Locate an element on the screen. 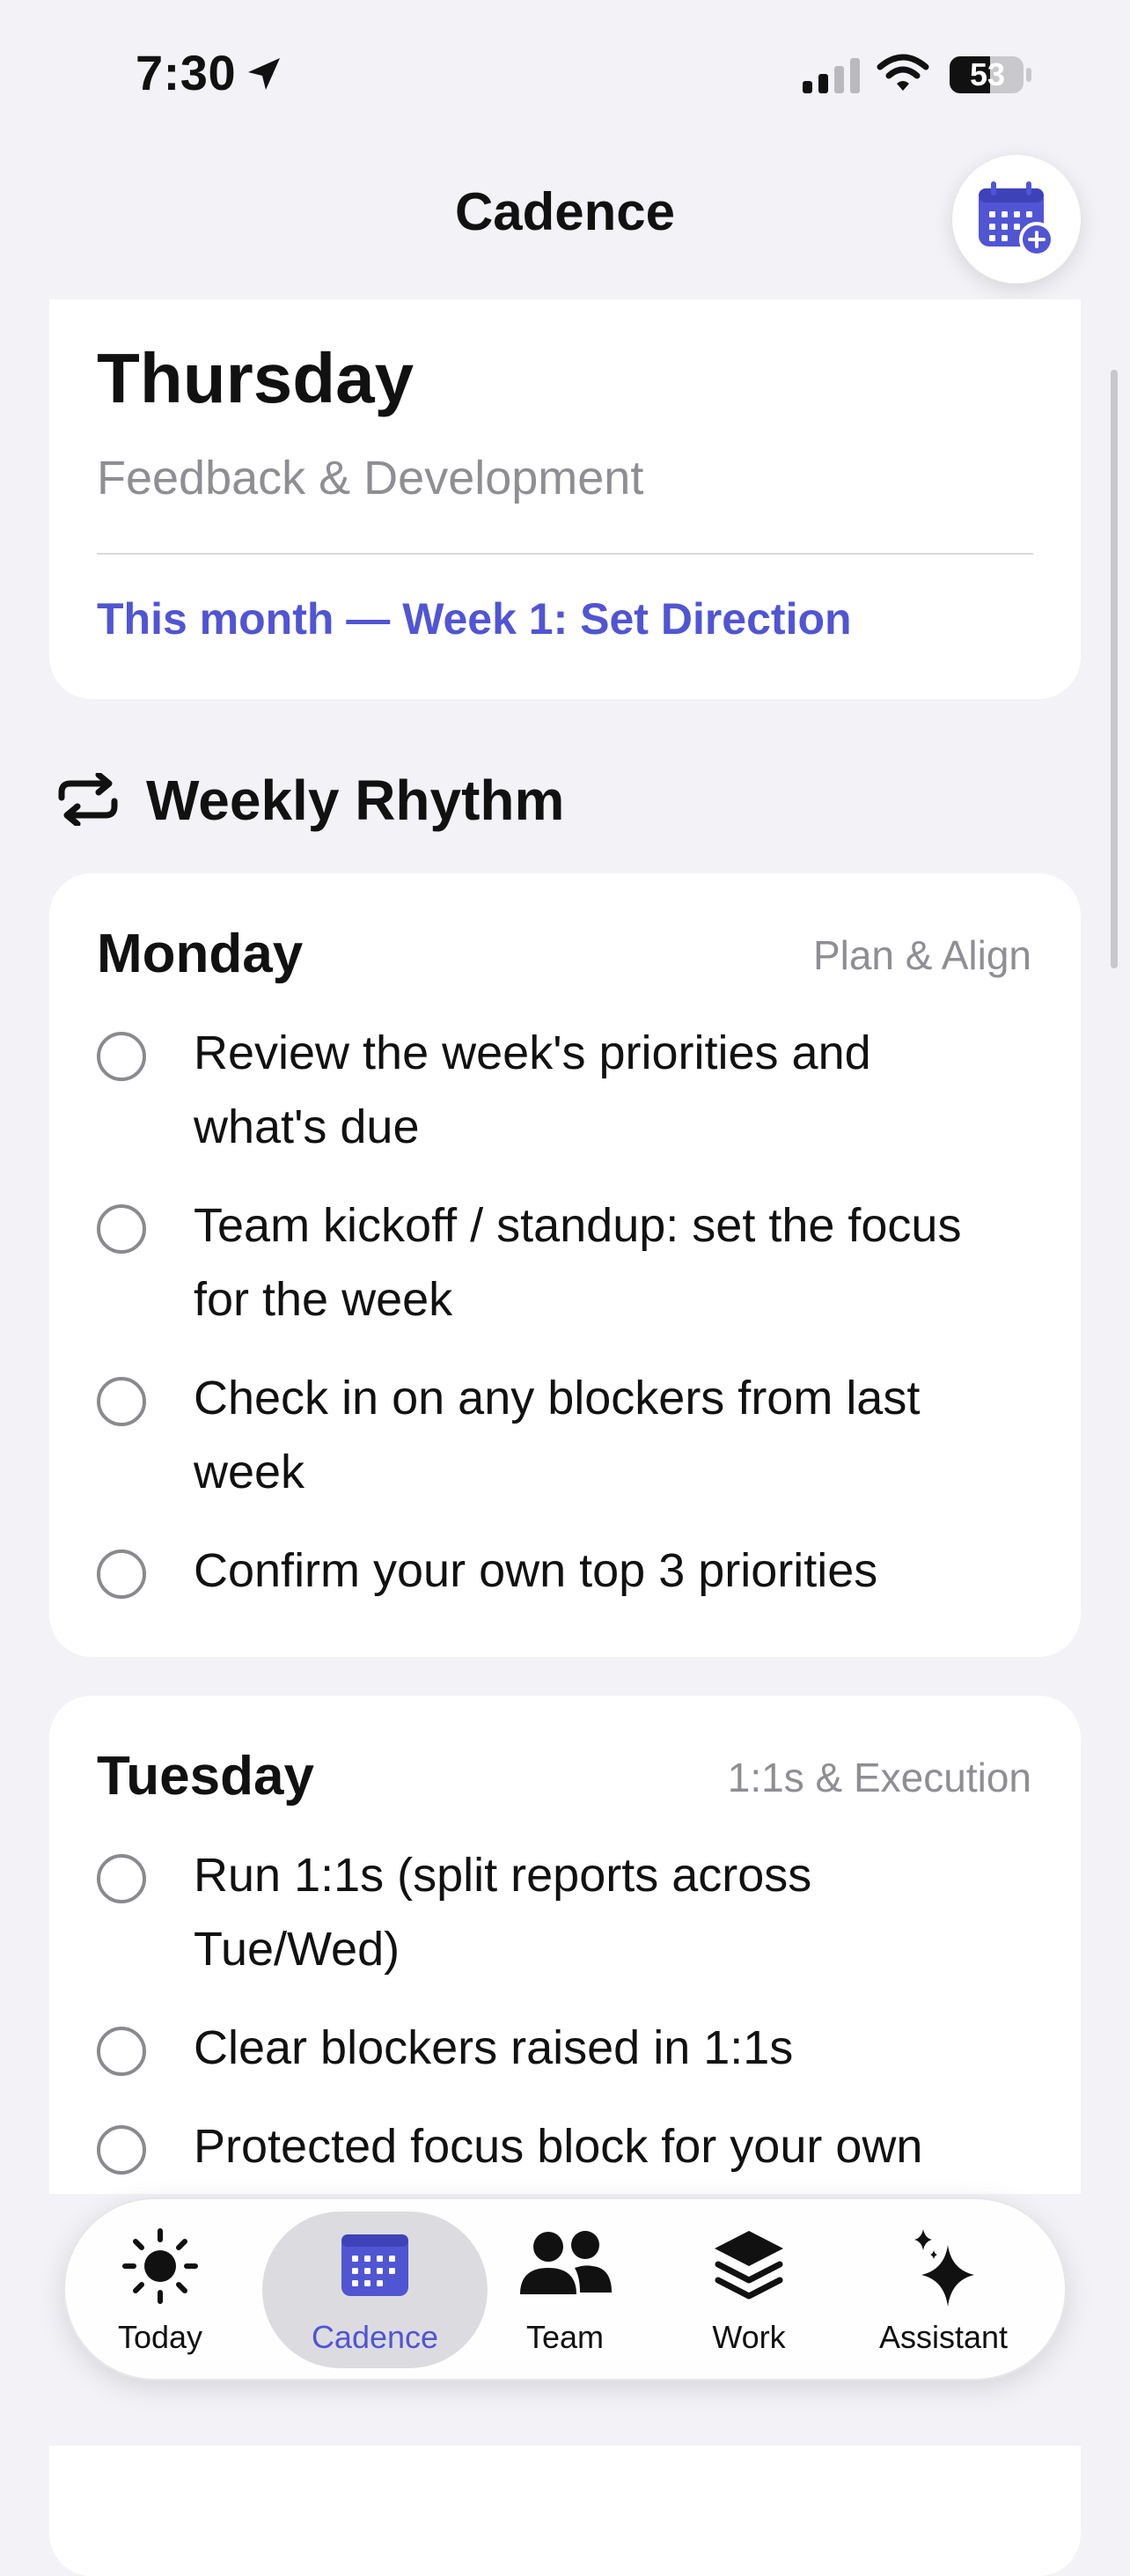  scroll-indicator is located at coordinates (1114, 669).